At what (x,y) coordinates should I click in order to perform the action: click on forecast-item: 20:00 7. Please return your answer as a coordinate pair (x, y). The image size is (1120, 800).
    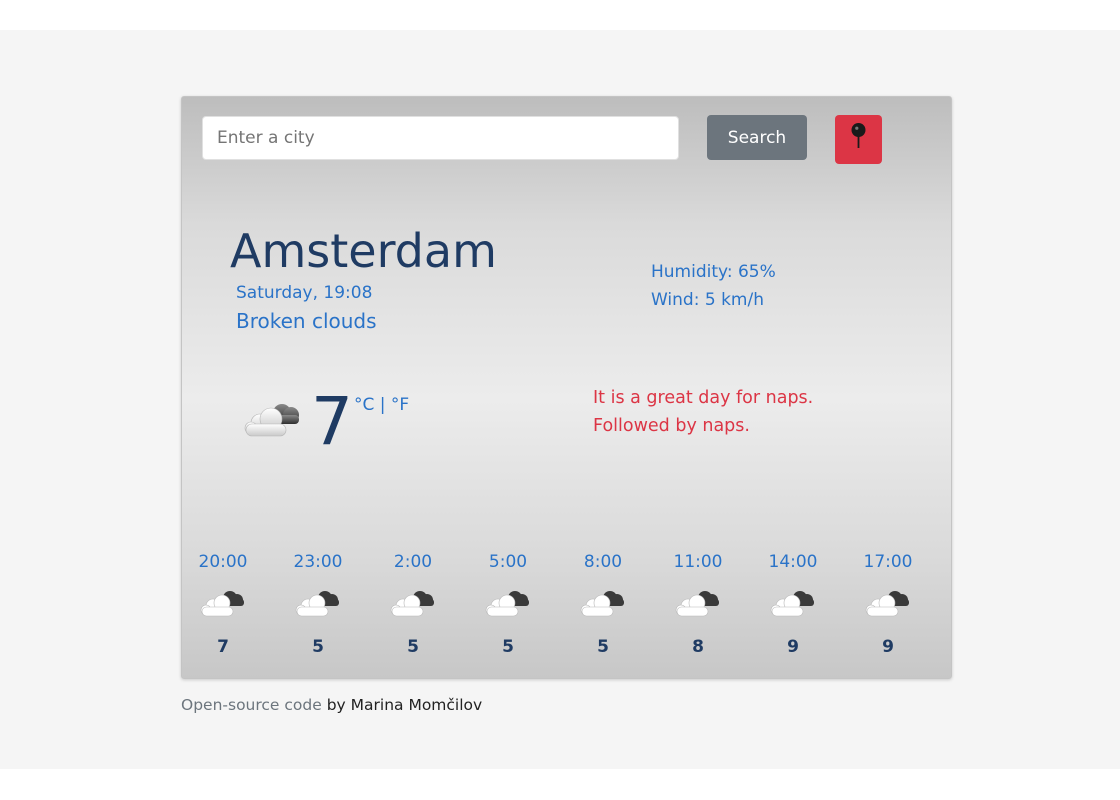
    Looking at the image, I should click on (223, 607).